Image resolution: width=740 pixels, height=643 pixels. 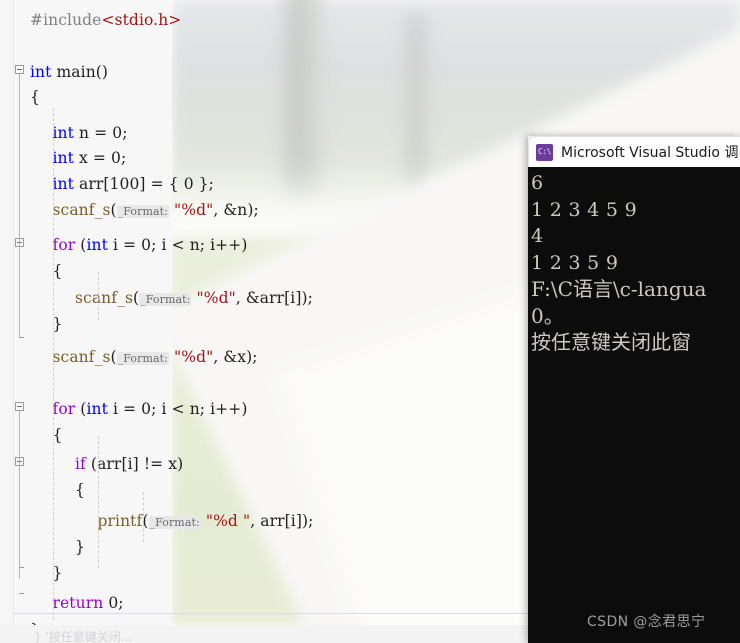 What do you see at coordinates (78, 603) in the screenshot?
I see `code-token: return` at bounding box center [78, 603].